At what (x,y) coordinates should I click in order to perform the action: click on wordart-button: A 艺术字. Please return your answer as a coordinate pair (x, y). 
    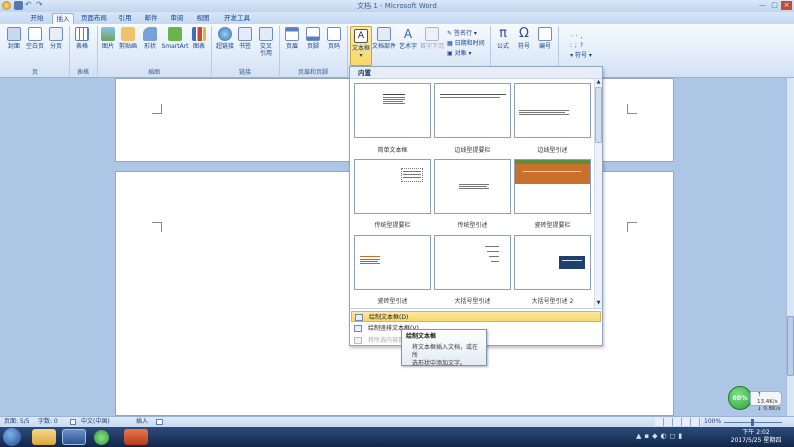
    Looking at the image, I should click on (408, 38).